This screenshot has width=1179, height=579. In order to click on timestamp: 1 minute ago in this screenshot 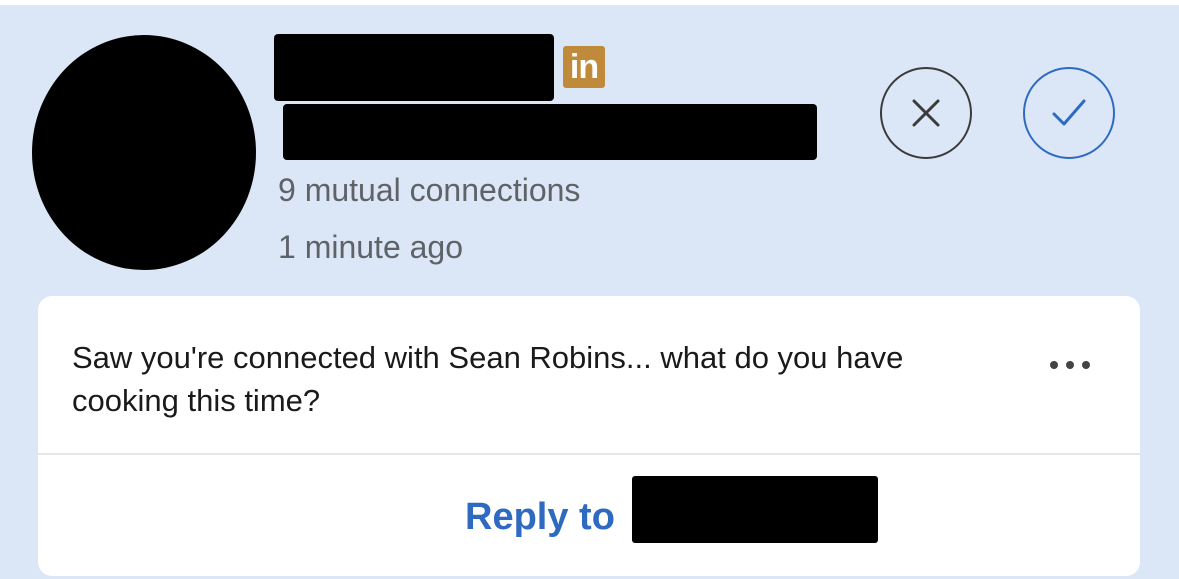, I will do `click(371, 247)`.